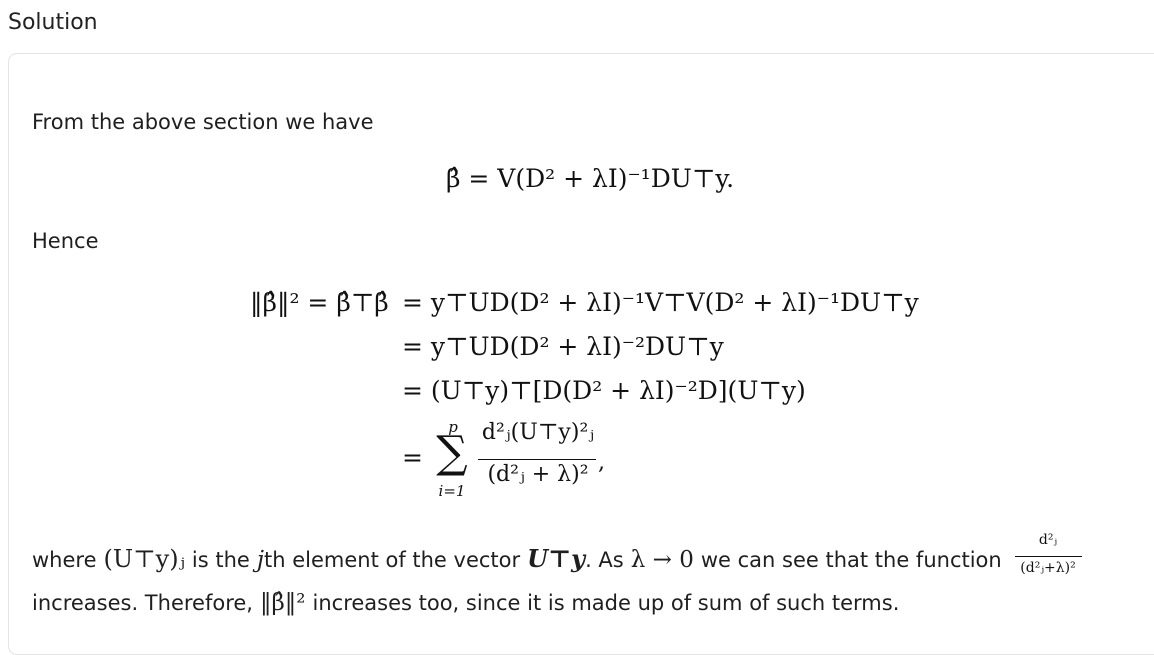 This screenshot has height=655, width=1154. What do you see at coordinates (604, 390) in the screenshot?
I see `equation-line-3: = (U⊤y)⊤[D(D² + λI)⁻²D](U⊤y)` at bounding box center [604, 390].